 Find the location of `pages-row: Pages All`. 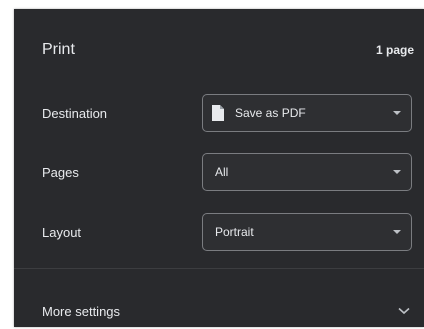

pages-row: Pages All is located at coordinates (219, 172).